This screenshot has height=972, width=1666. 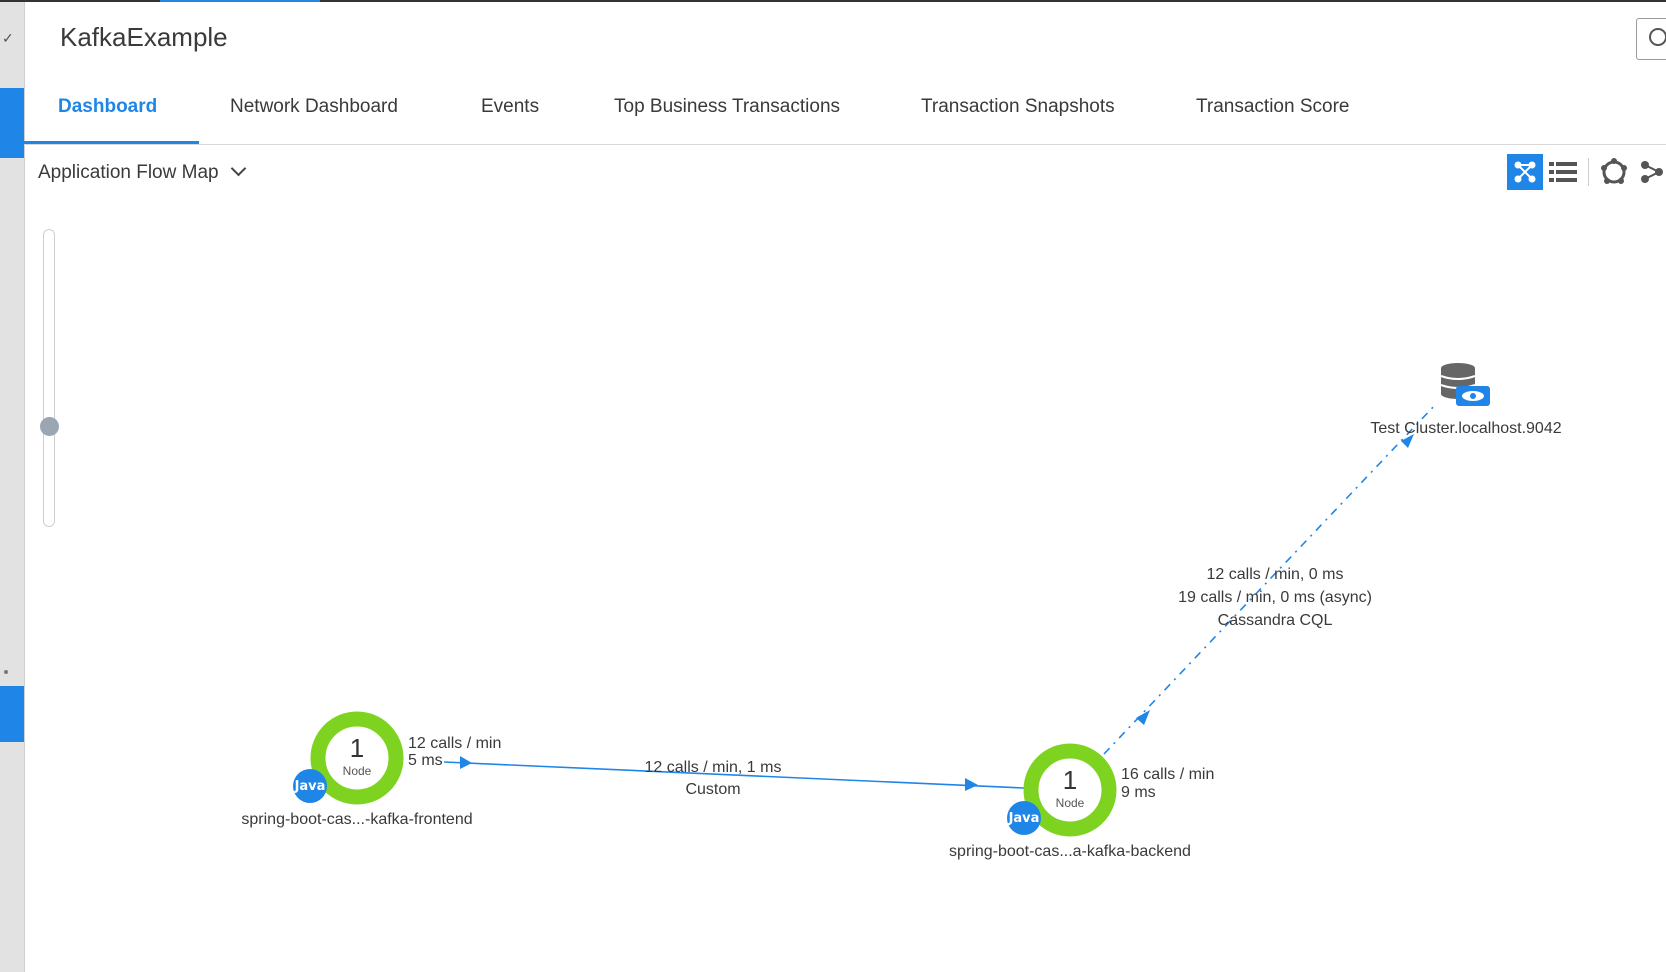 I want to click on database-icon, so click(x=1468, y=385).